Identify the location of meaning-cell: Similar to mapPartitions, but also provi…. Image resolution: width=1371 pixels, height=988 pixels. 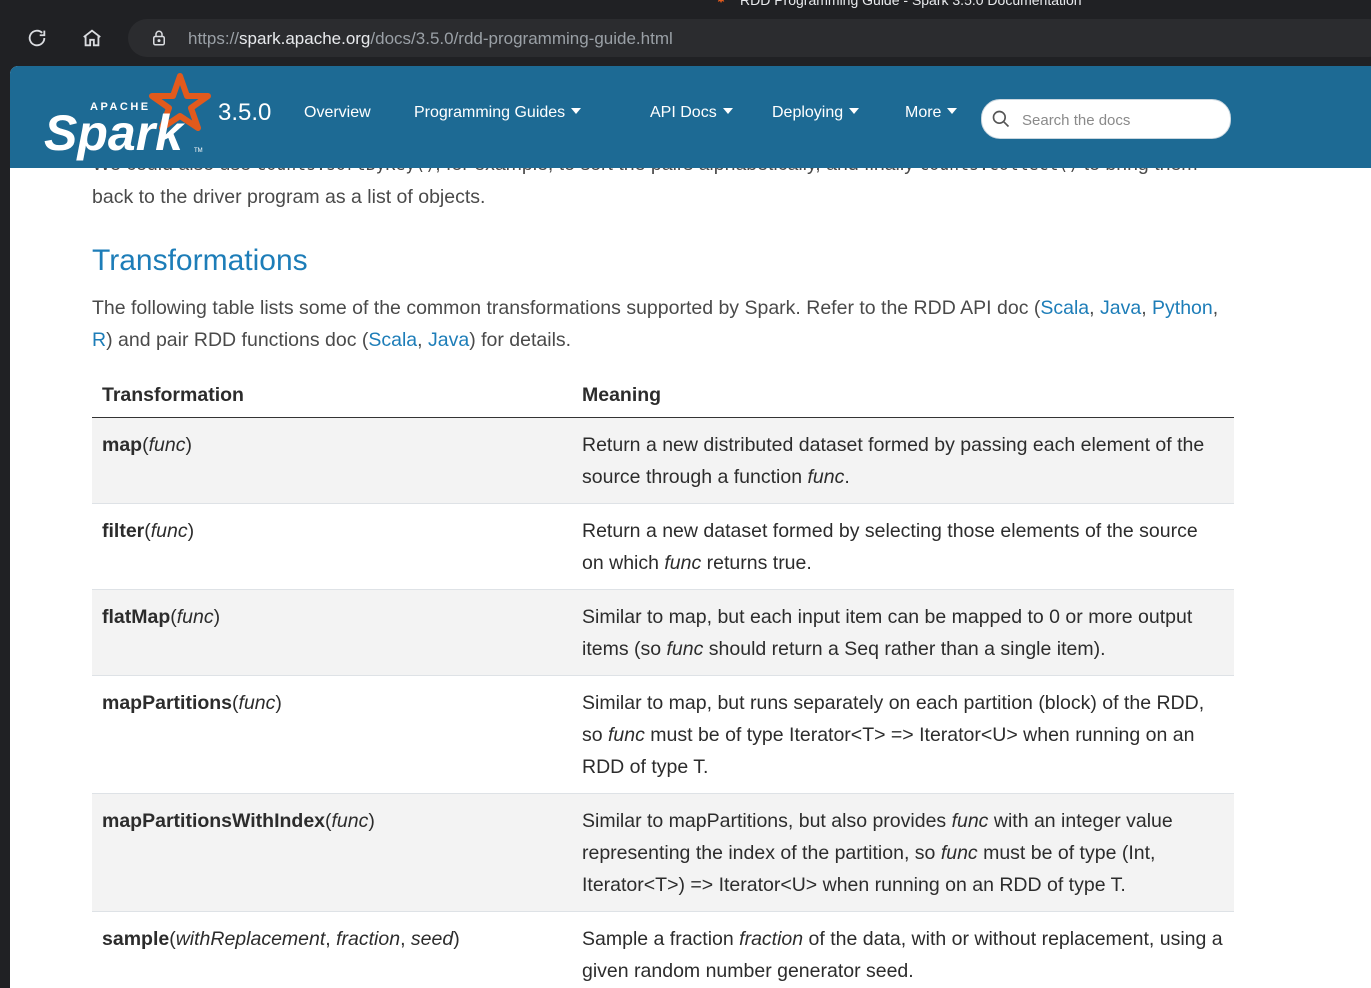
(903, 852).